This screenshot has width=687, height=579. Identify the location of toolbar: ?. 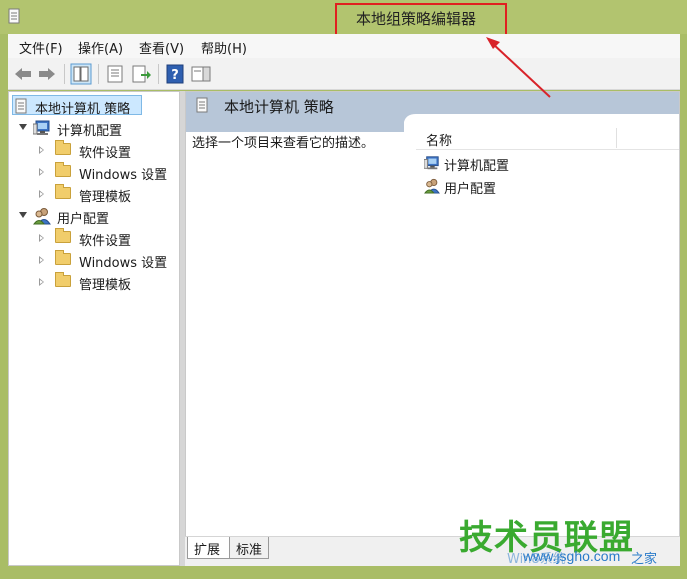
(344, 74).